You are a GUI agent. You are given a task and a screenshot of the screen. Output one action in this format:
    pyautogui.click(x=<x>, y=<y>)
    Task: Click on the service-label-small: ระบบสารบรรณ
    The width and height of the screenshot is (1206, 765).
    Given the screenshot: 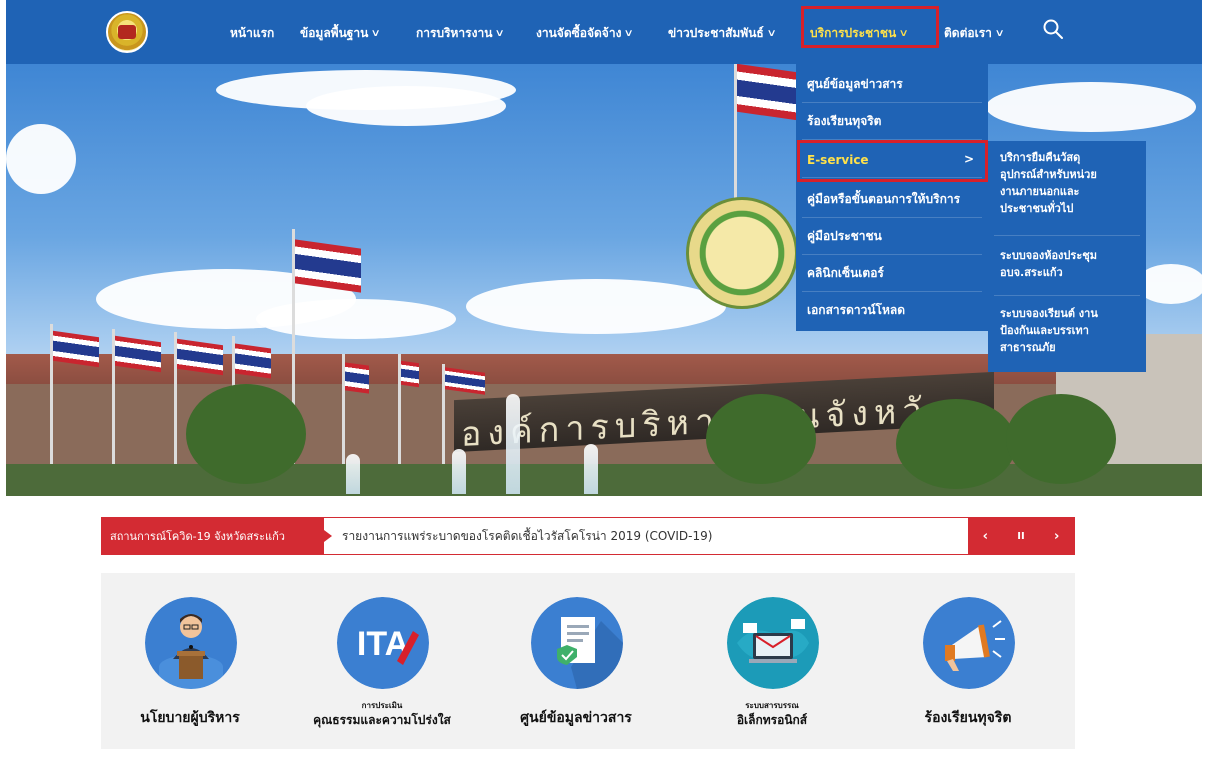 What is the action you would take?
    pyautogui.click(x=772, y=705)
    